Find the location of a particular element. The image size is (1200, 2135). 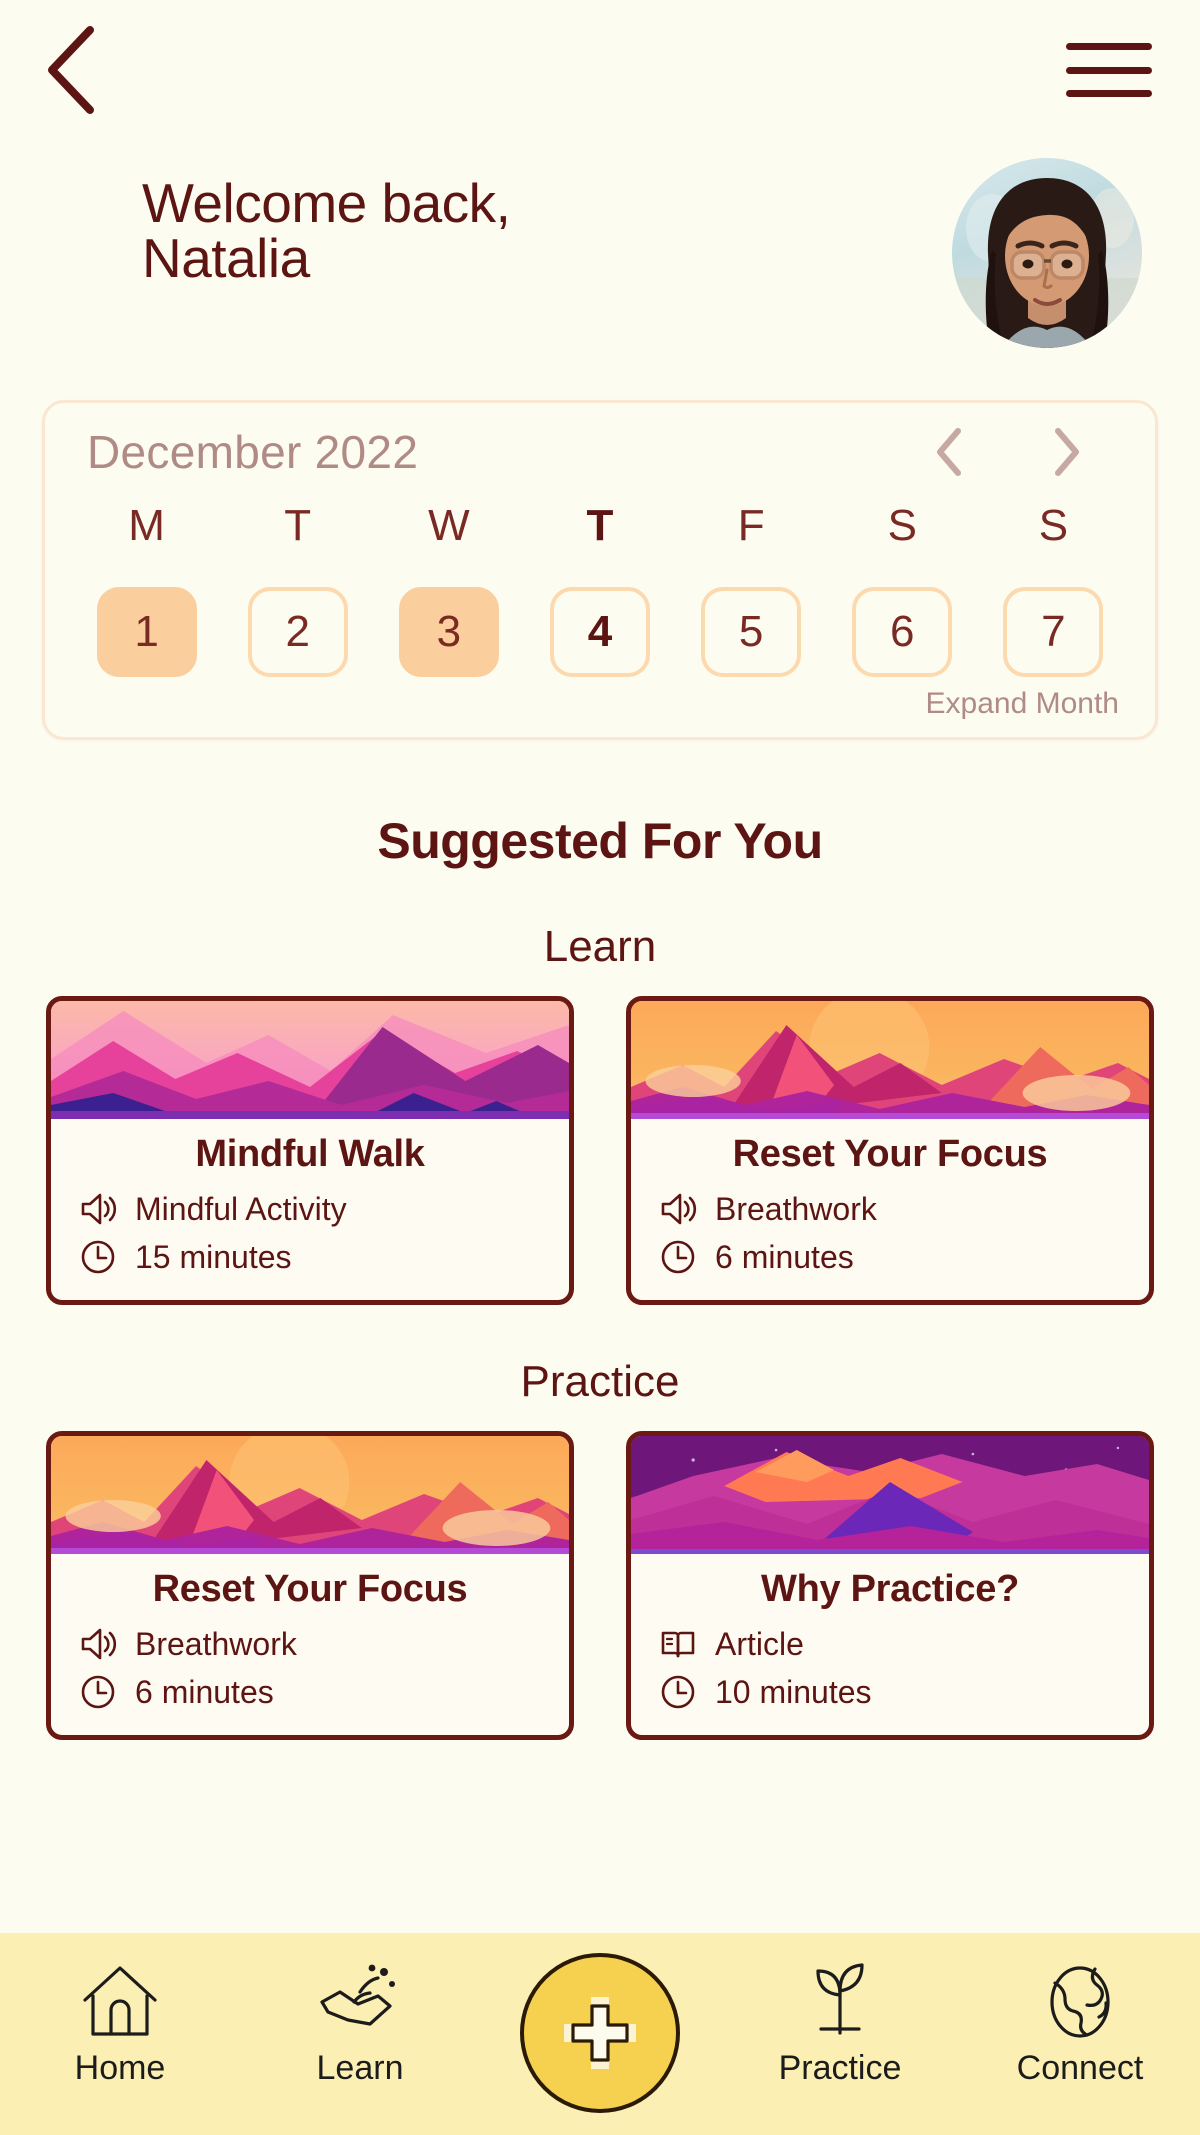

nav-item-connect: Connect is located at coordinates (1080, 2023).